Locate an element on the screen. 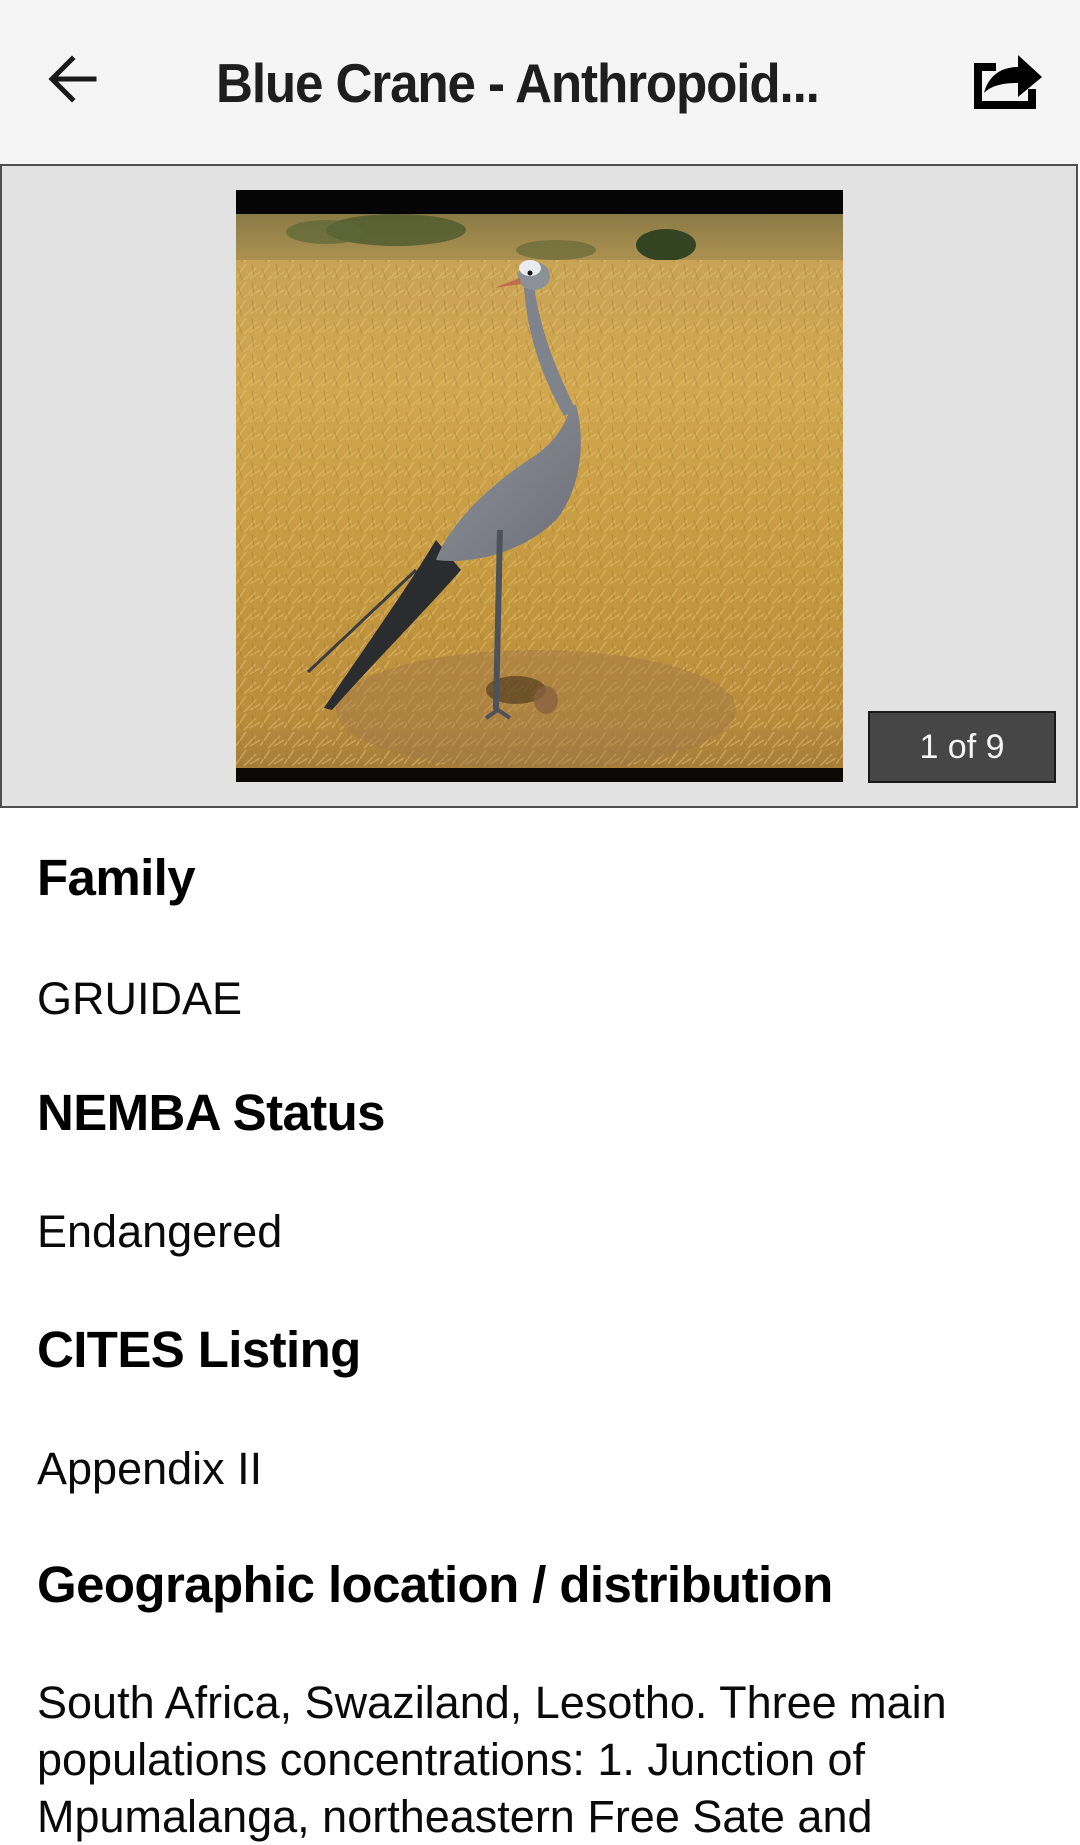 The height and width of the screenshot is (1845, 1080). family-value: GRUIDAE is located at coordinates (140, 998).